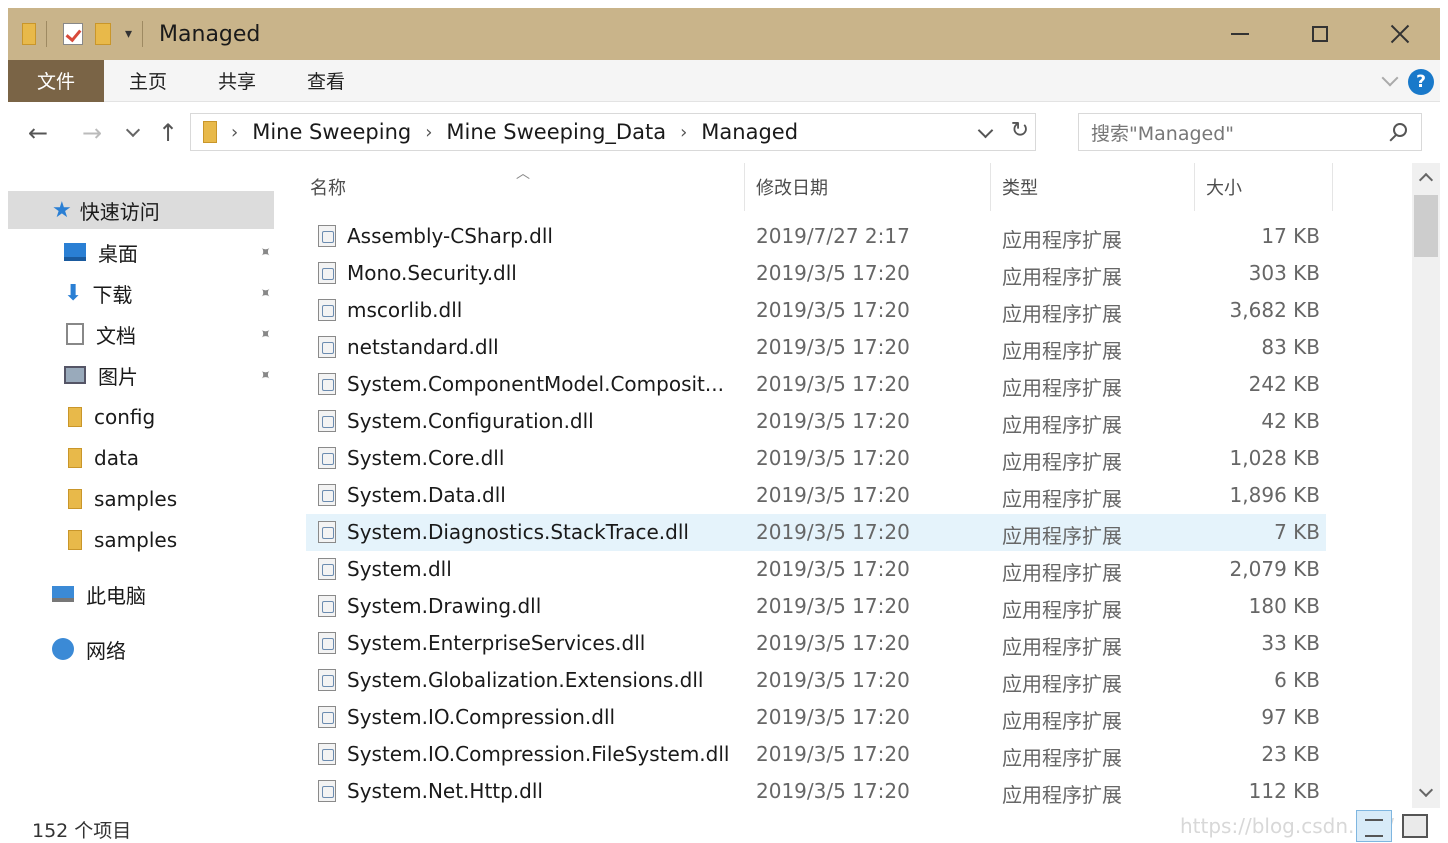 This screenshot has width=1448, height=843. What do you see at coordinates (1415, 826) in the screenshot?
I see `large-icons-view-icon` at bounding box center [1415, 826].